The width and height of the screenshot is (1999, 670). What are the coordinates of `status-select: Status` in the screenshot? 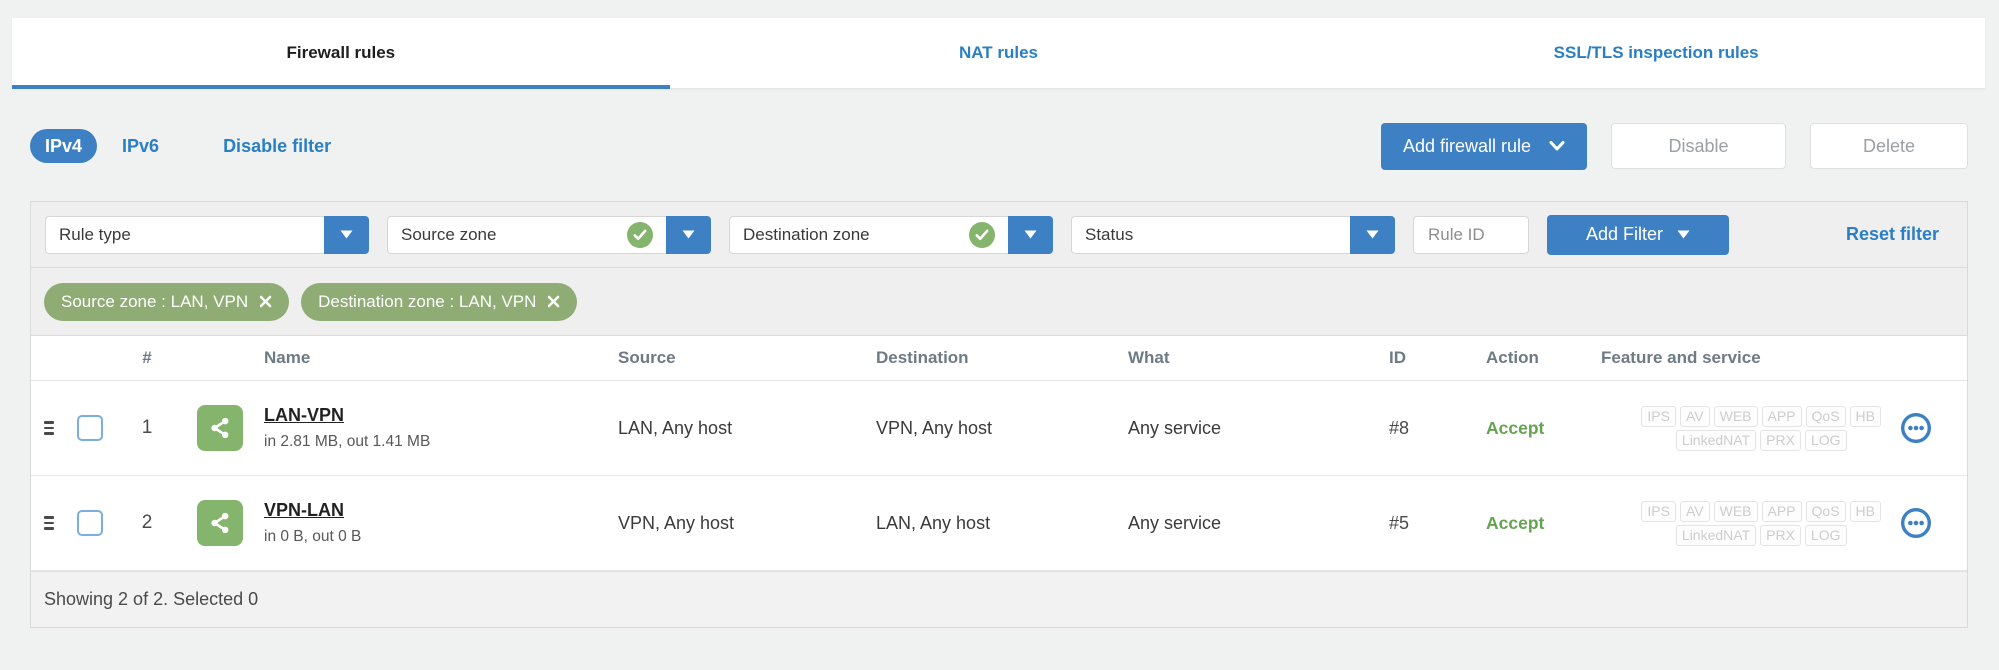 It's located at (1233, 234).